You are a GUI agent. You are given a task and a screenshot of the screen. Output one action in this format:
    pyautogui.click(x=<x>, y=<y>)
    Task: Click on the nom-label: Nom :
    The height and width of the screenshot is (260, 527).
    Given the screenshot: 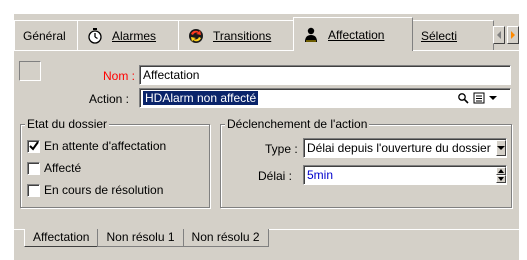 What is the action you would take?
    pyautogui.click(x=119, y=76)
    